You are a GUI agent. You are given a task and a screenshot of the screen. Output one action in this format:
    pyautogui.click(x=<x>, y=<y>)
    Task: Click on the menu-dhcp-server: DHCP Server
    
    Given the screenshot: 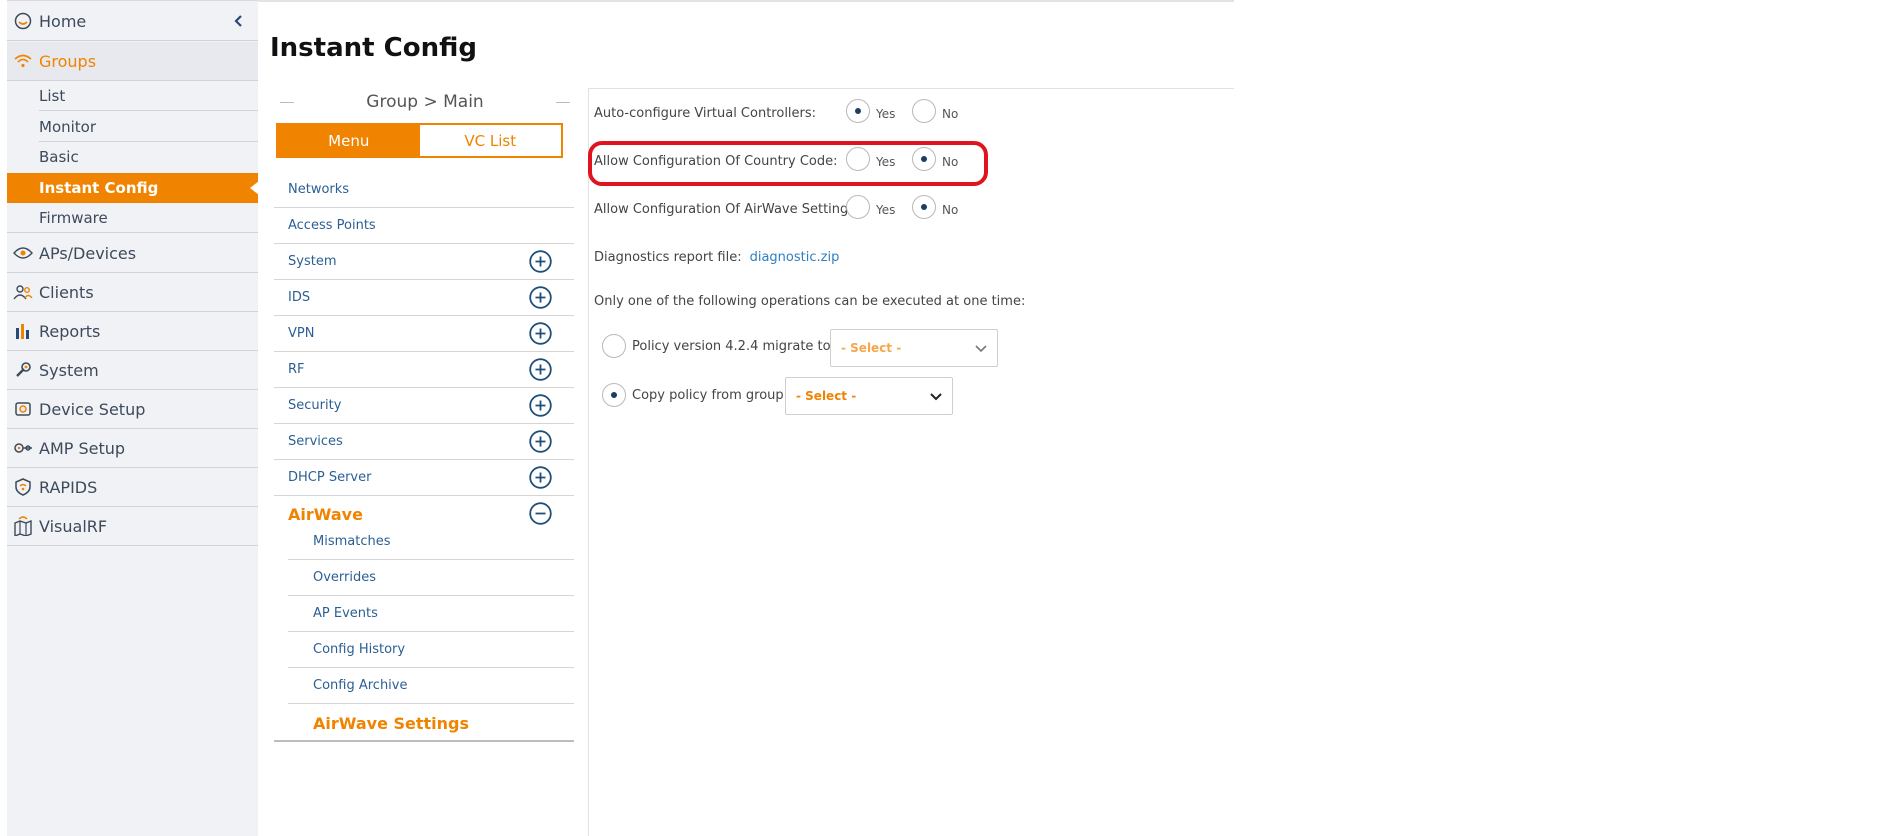 What is the action you would take?
    pyautogui.click(x=424, y=478)
    